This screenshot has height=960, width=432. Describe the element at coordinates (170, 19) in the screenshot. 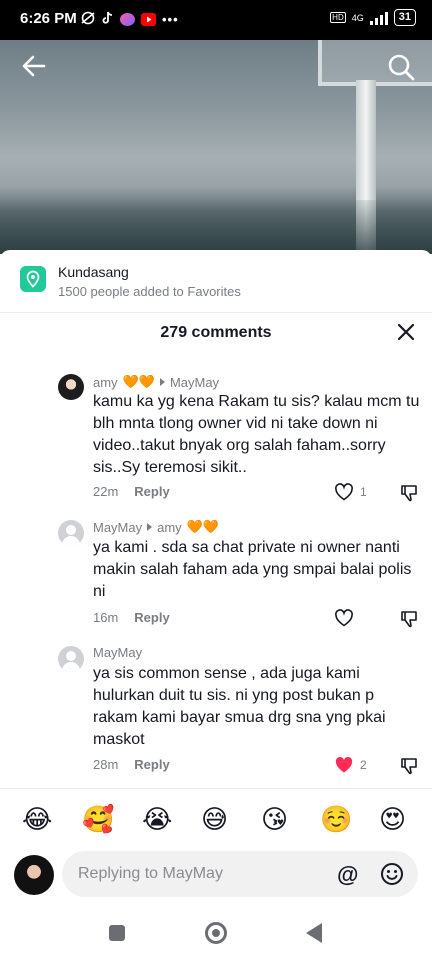

I see `more-notifications-icon: •••` at that location.